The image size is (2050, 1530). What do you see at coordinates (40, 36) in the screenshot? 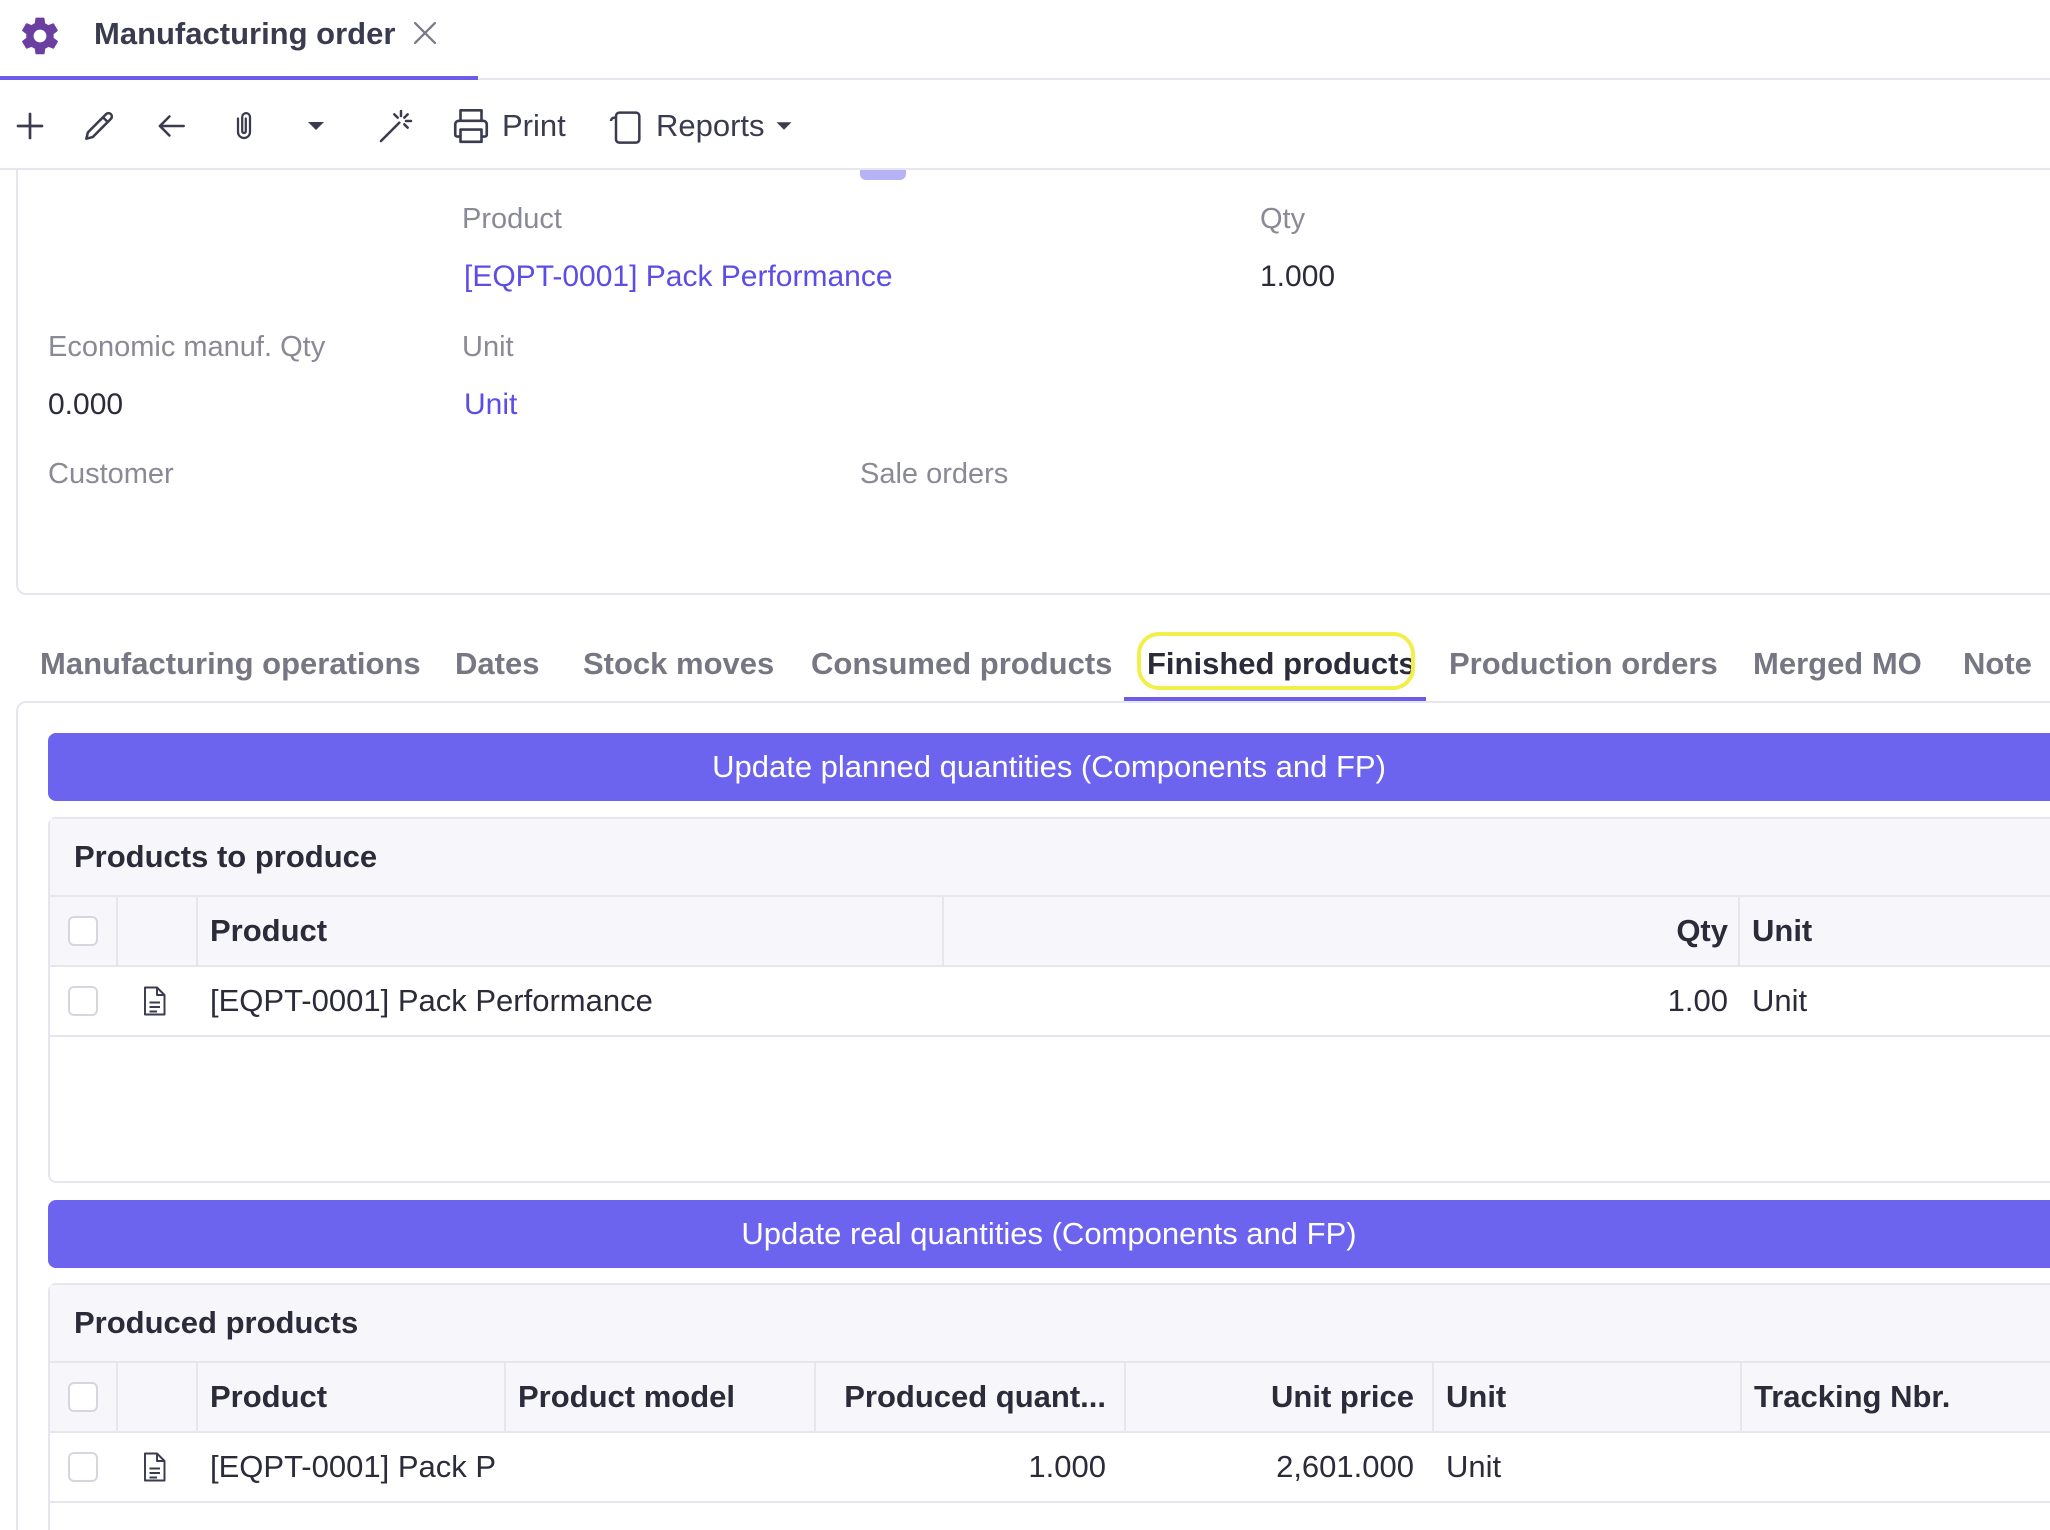
I see `gear-icon` at bounding box center [40, 36].